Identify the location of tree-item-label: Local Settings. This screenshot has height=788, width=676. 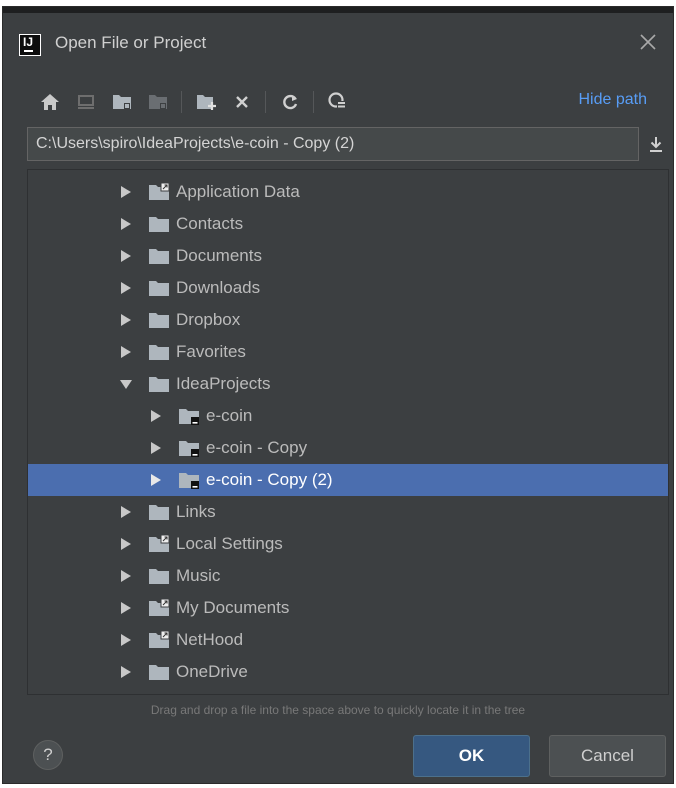
(229, 543).